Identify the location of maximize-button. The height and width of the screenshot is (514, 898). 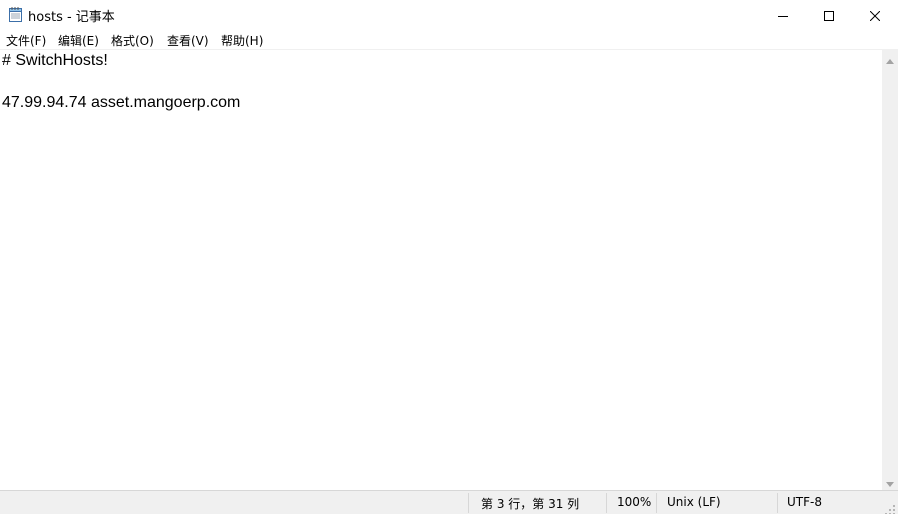
(829, 15).